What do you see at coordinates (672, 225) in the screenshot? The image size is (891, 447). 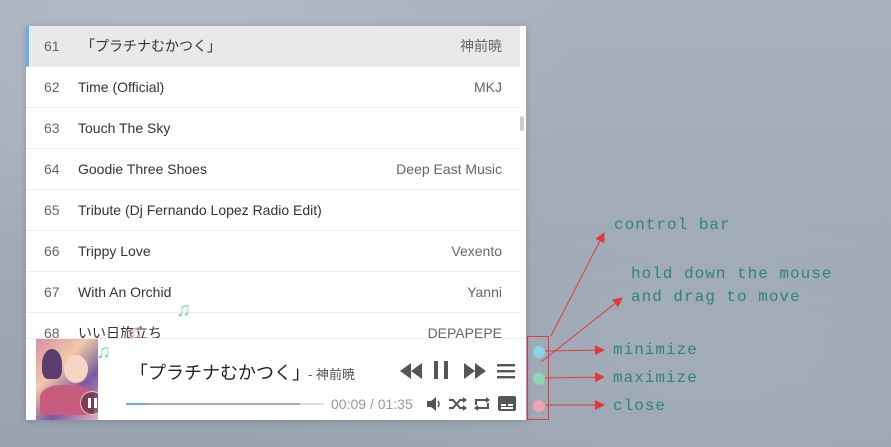 I see `annotation-control-bar: control bar` at bounding box center [672, 225].